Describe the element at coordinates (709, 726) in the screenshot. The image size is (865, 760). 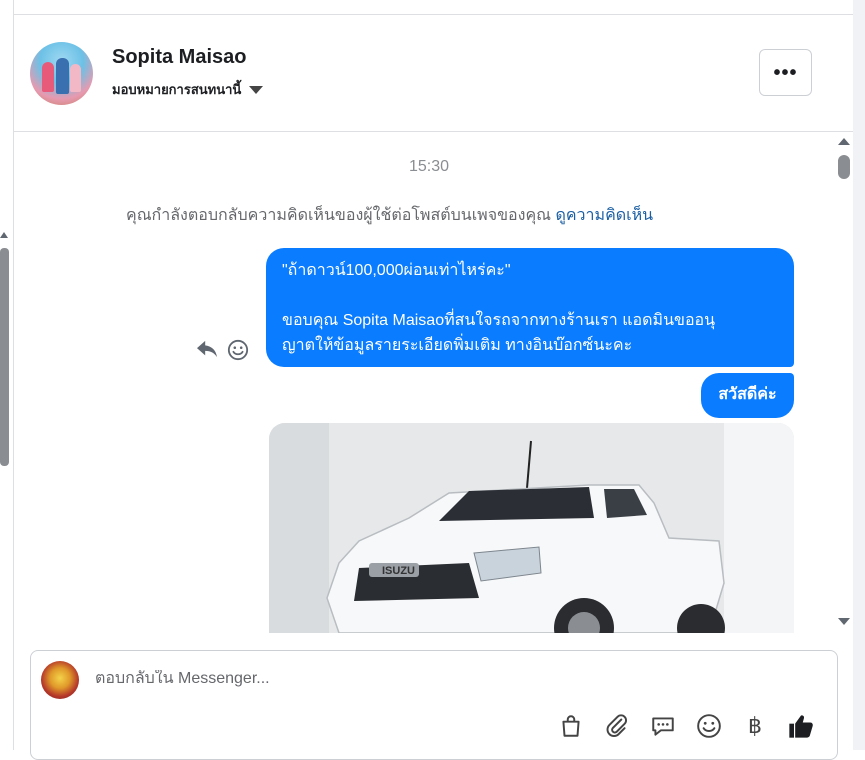
I see `emoji-icon` at that location.